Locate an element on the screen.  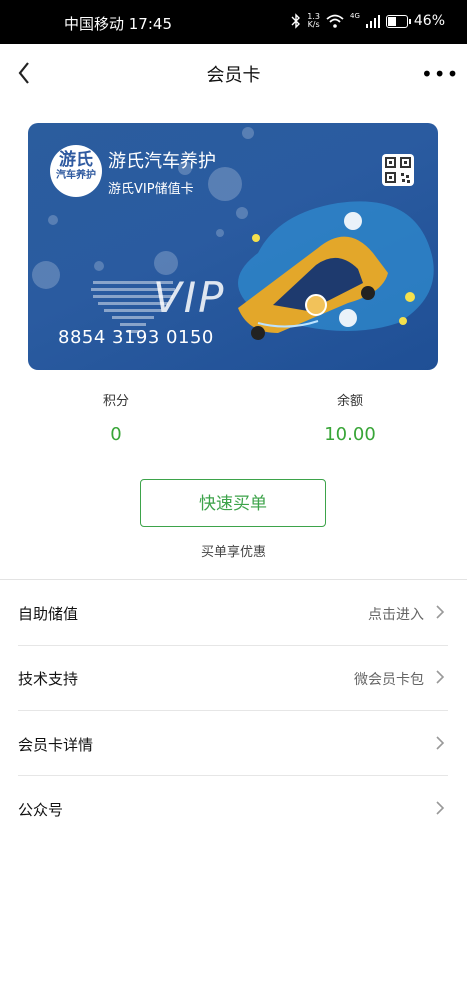
points-label: 积分 is located at coordinates (115, 401).